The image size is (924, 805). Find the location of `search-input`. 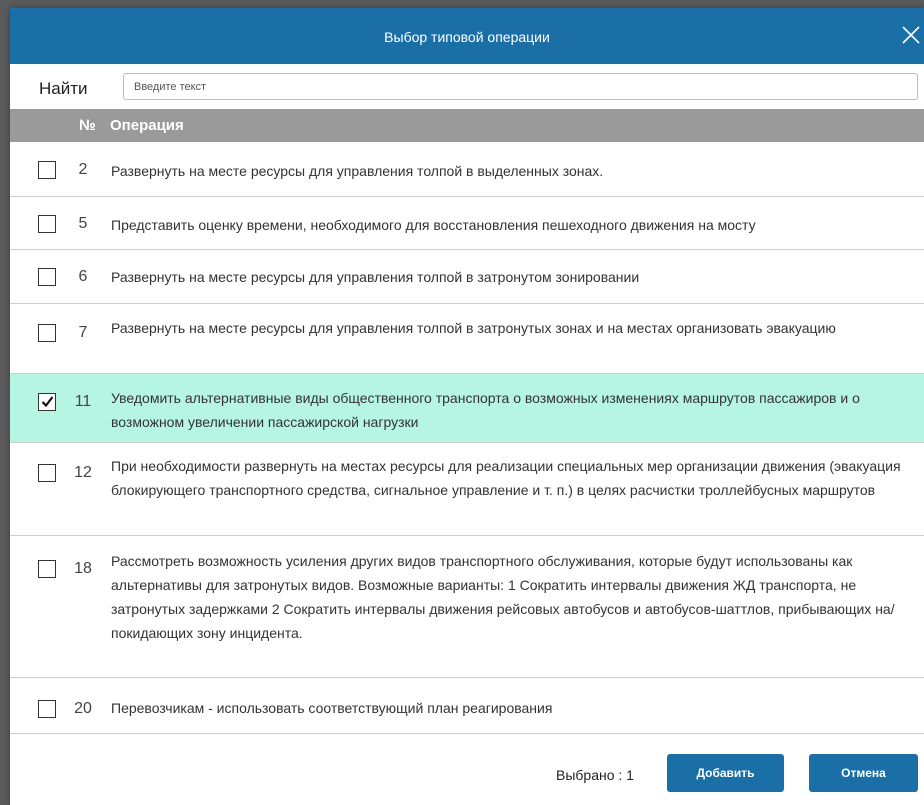

search-input is located at coordinates (520, 86).